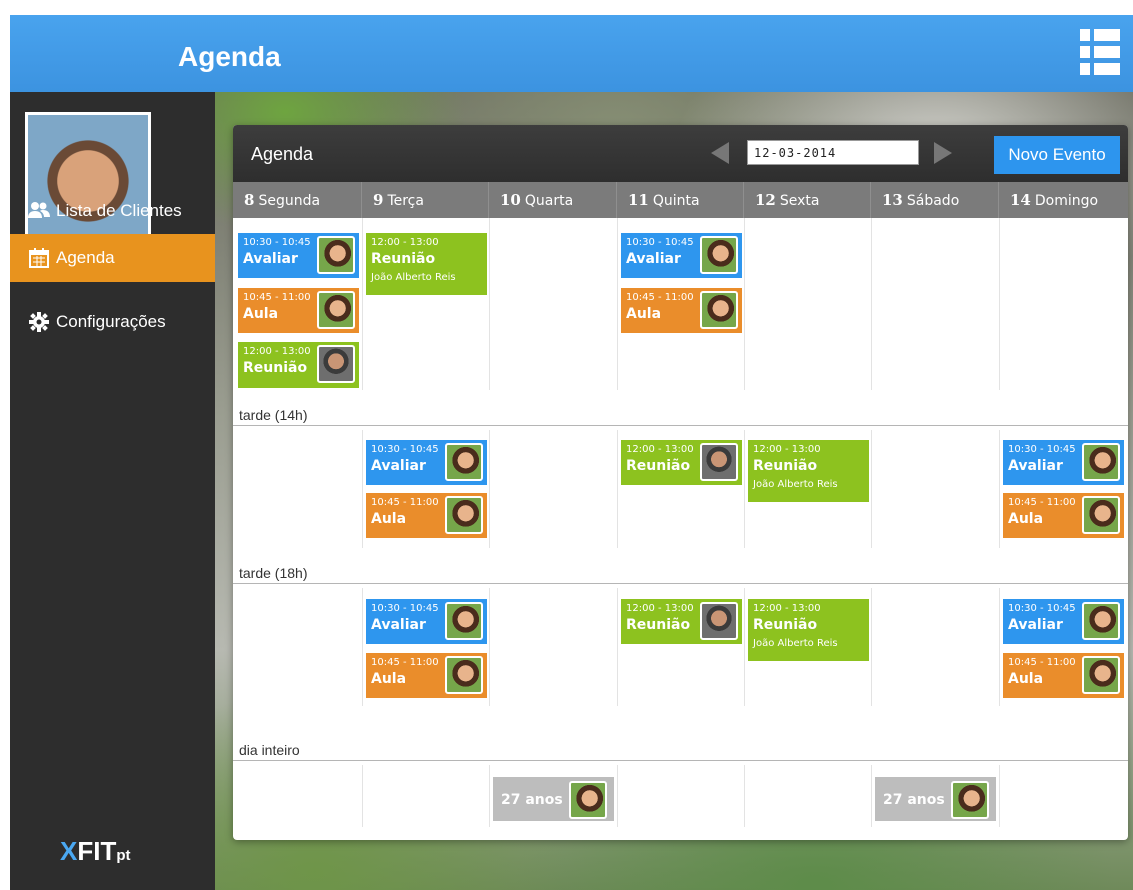 This screenshot has width=1133, height=890. I want to click on sidebar-item-label: Configurações, so click(111, 321).